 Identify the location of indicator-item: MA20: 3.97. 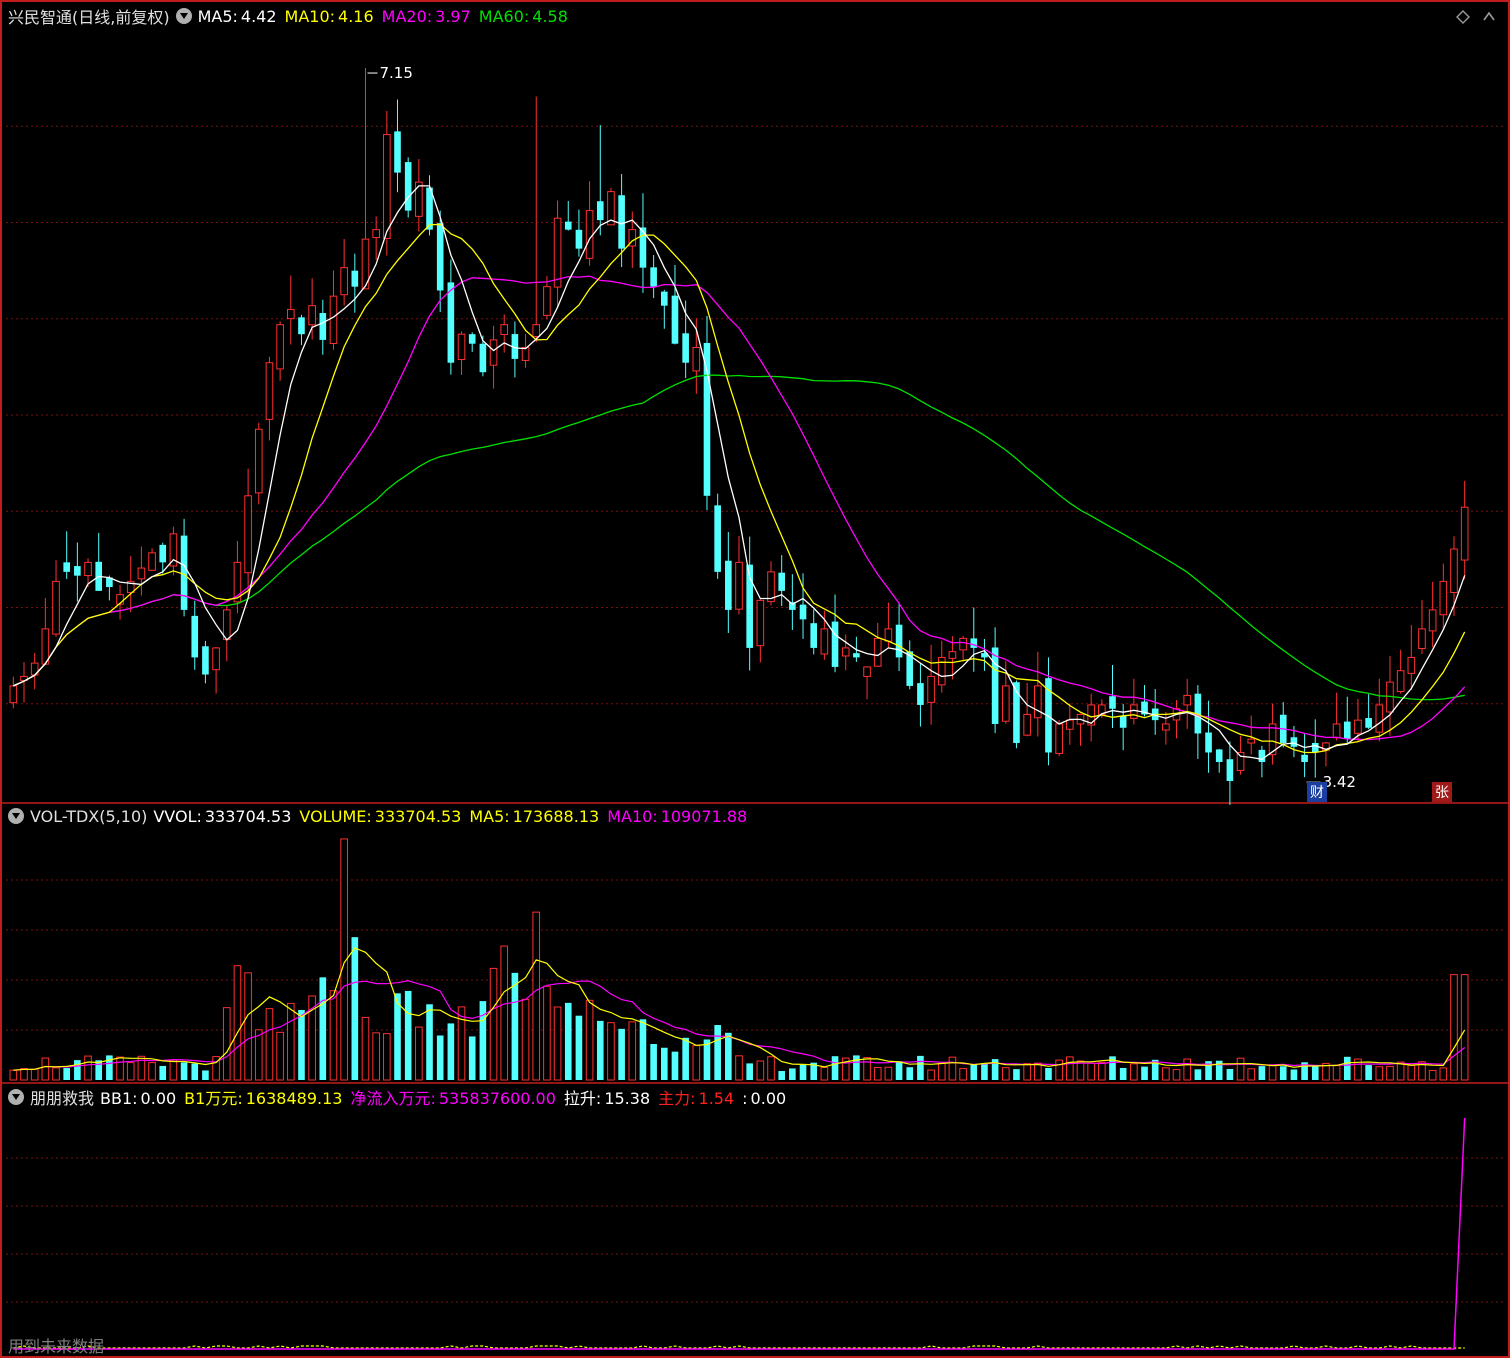
(426, 16).